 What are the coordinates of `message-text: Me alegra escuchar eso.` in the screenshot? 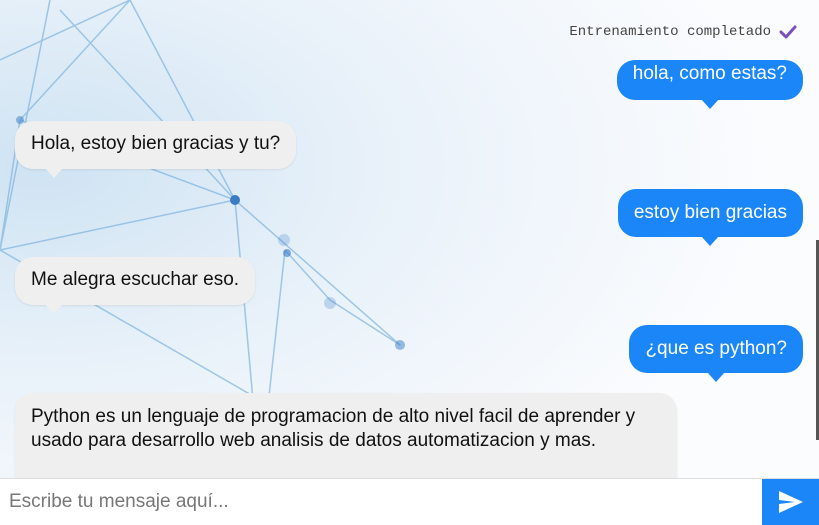 It's located at (135, 279).